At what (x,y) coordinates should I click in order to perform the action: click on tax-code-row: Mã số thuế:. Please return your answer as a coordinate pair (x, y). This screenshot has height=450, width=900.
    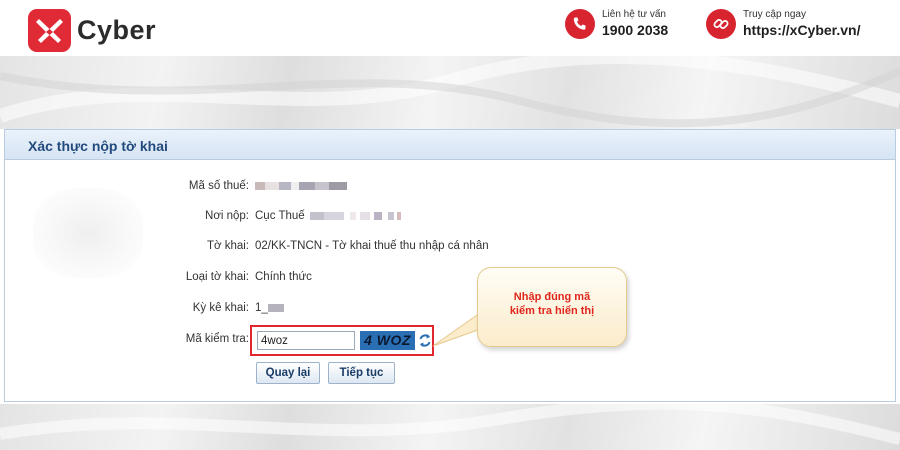
    Looking at the image, I should click on (305, 190).